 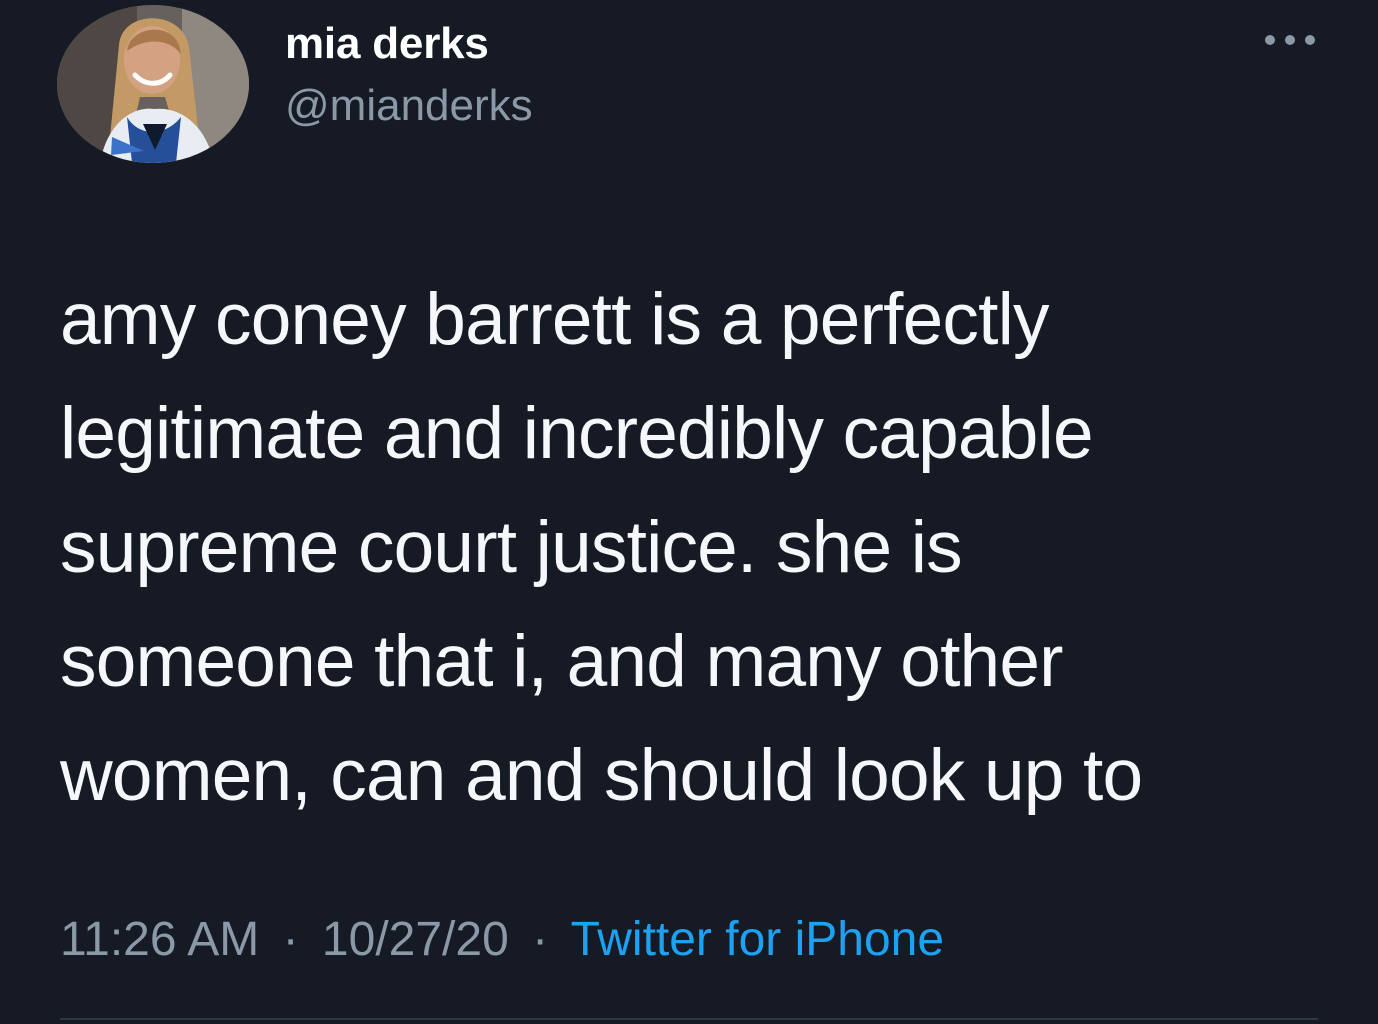 What do you see at coordinates (561, 661) in the screenshot?
I see `tweet-text-line: someone that i, and many other` at bounding box center [561, 661].